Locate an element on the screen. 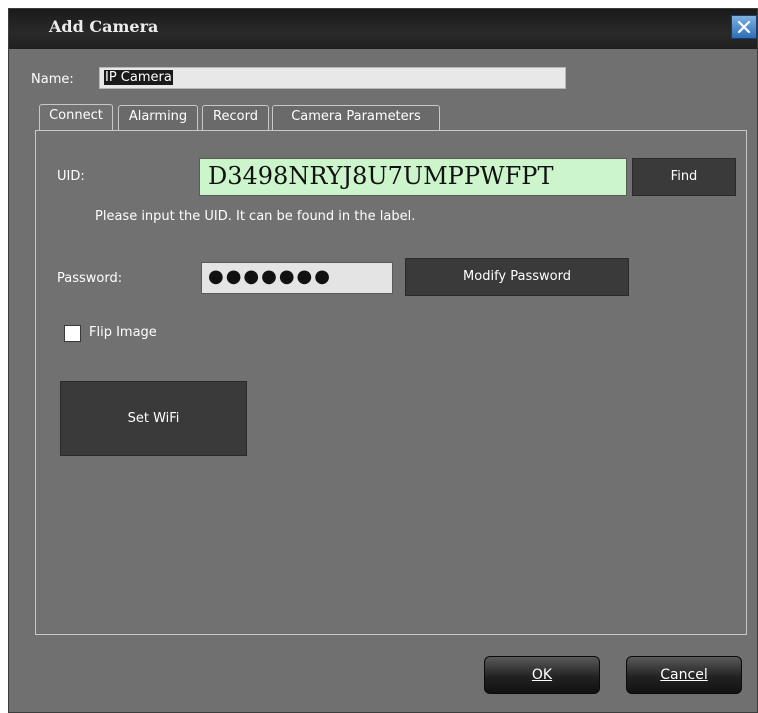 The image size is (758, 713). cancel-button-label: Cancel is located at coordinates (684, 675).